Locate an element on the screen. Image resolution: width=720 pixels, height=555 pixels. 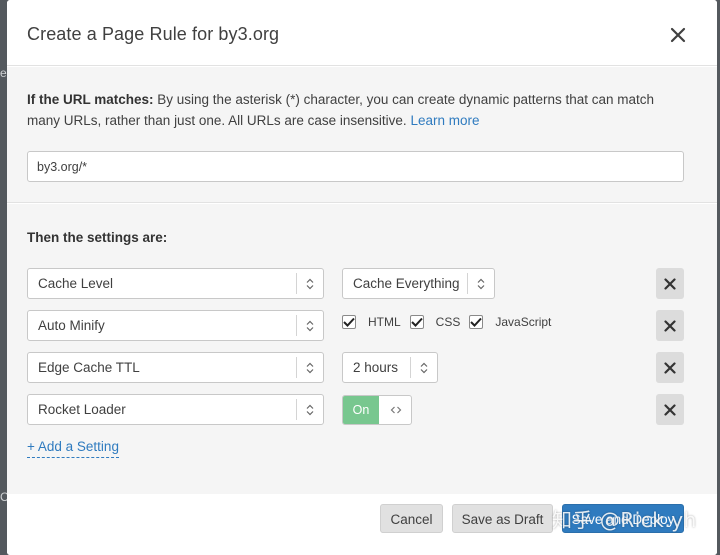
cache-level-value-select: Cache Everything is located at coordinates (418, 283).